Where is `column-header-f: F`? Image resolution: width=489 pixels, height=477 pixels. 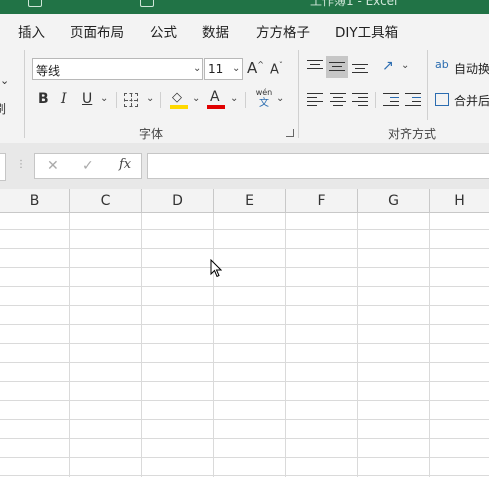
column-header-f: F is located at coordinates (322, 201).